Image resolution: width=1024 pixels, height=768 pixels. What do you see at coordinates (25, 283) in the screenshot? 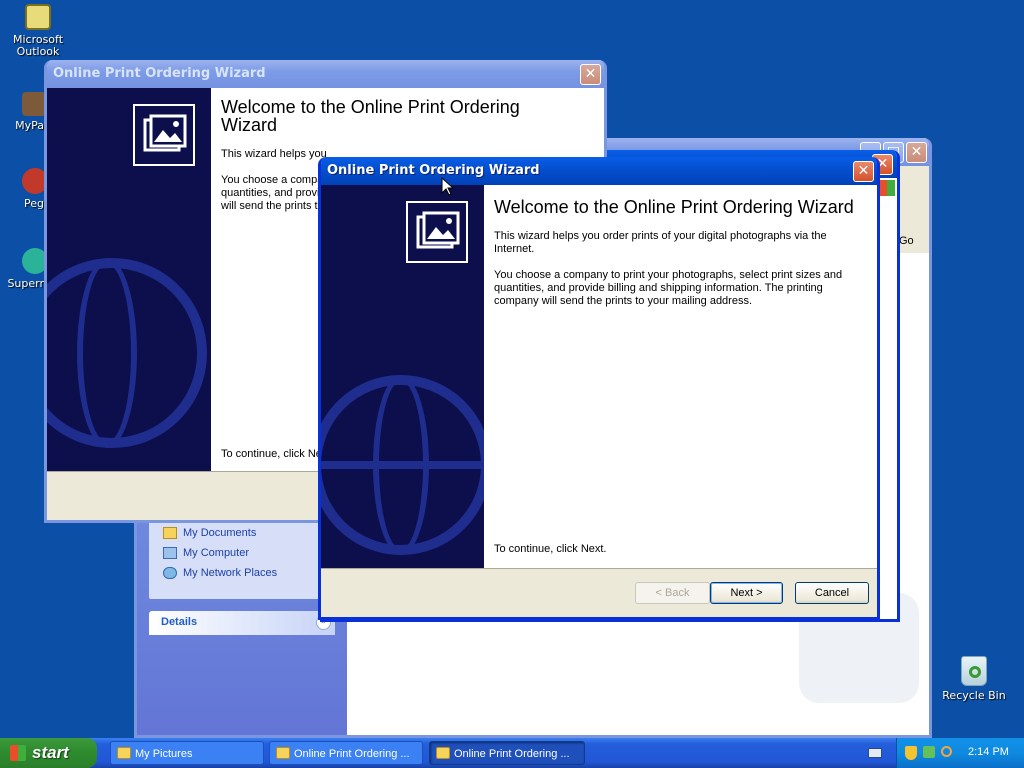
I see `desktop-icon-label: Superr` at bounding box center [25, 283].